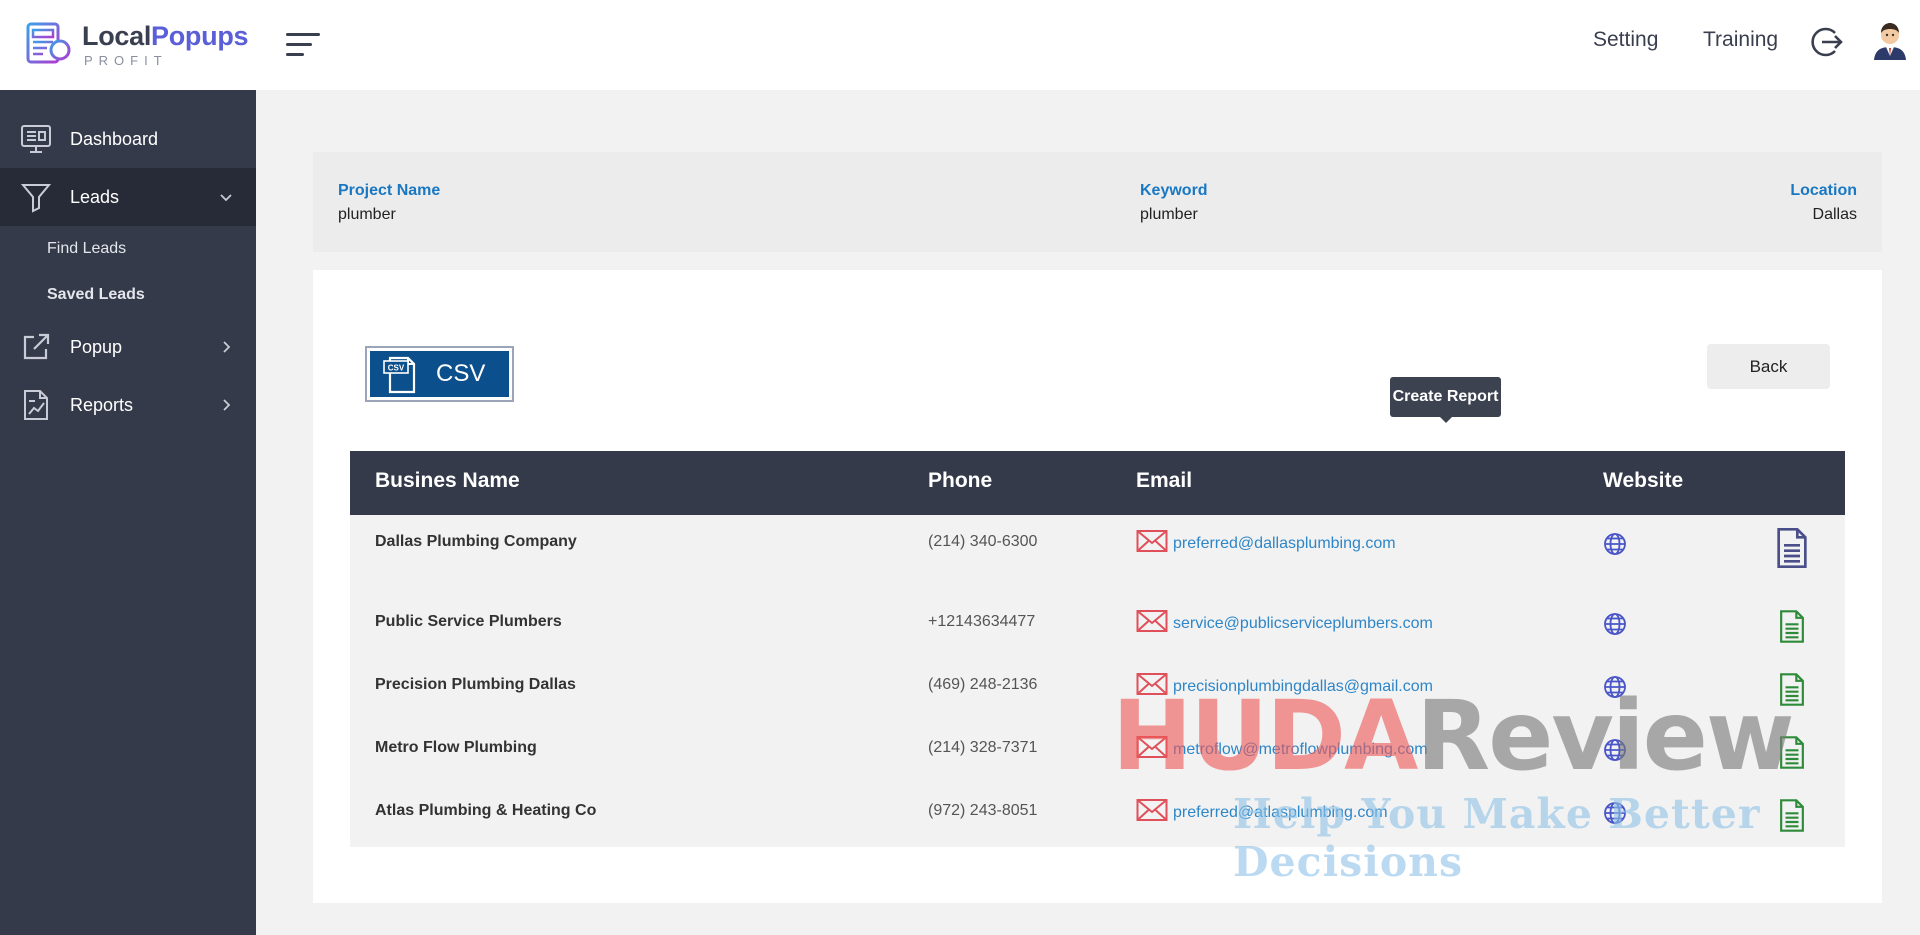 Image resolution: width=1920 pixels, height=935 pixels. What do you see at coordinates (128, 197) in the screenshot?
I see `sidebar-item-leads: Leads` at bounding box center [128, 197].